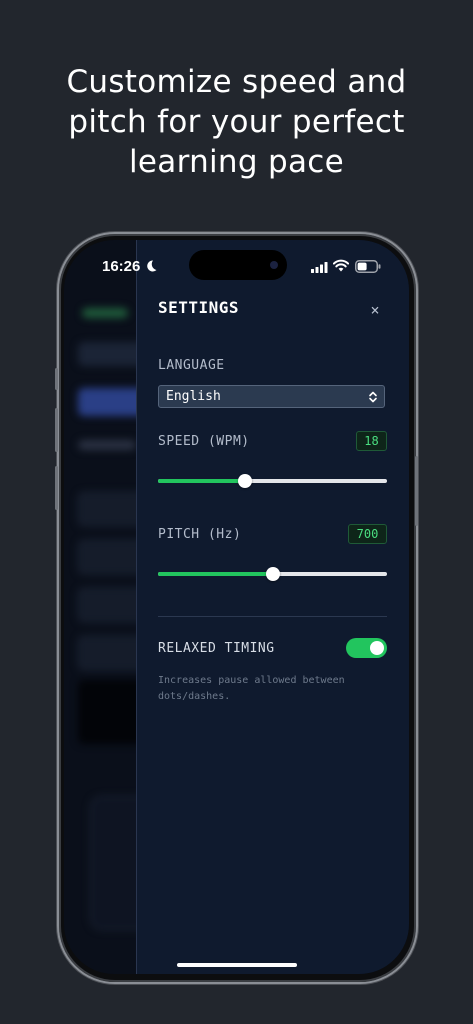 The image size is (473, 1024). I want to click on speed-label: SPEED (WPM), so click(204, 441).